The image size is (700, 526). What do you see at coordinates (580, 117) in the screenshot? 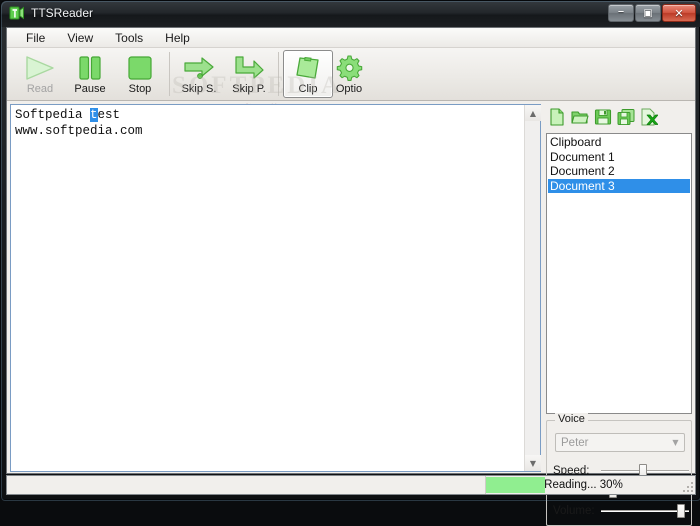
I see `open-folder-icon` at bounding box center [580, 117].